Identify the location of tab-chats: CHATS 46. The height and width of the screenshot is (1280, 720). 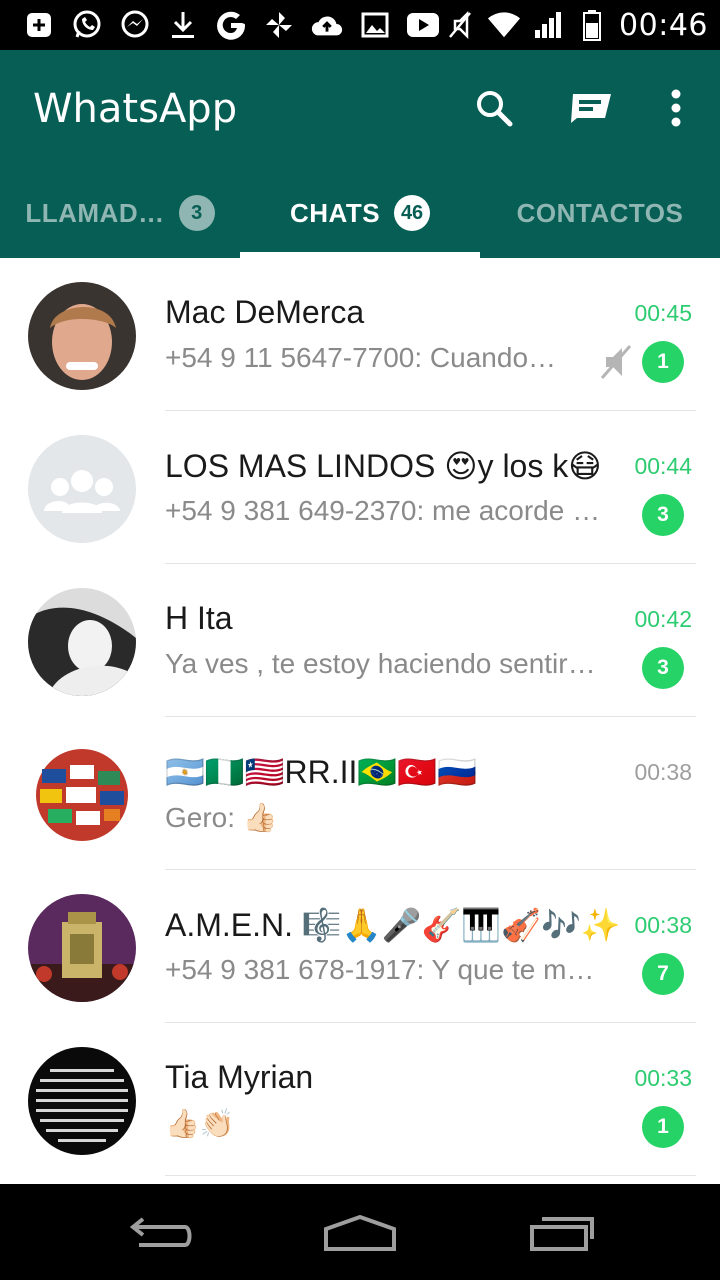
(360, 213).